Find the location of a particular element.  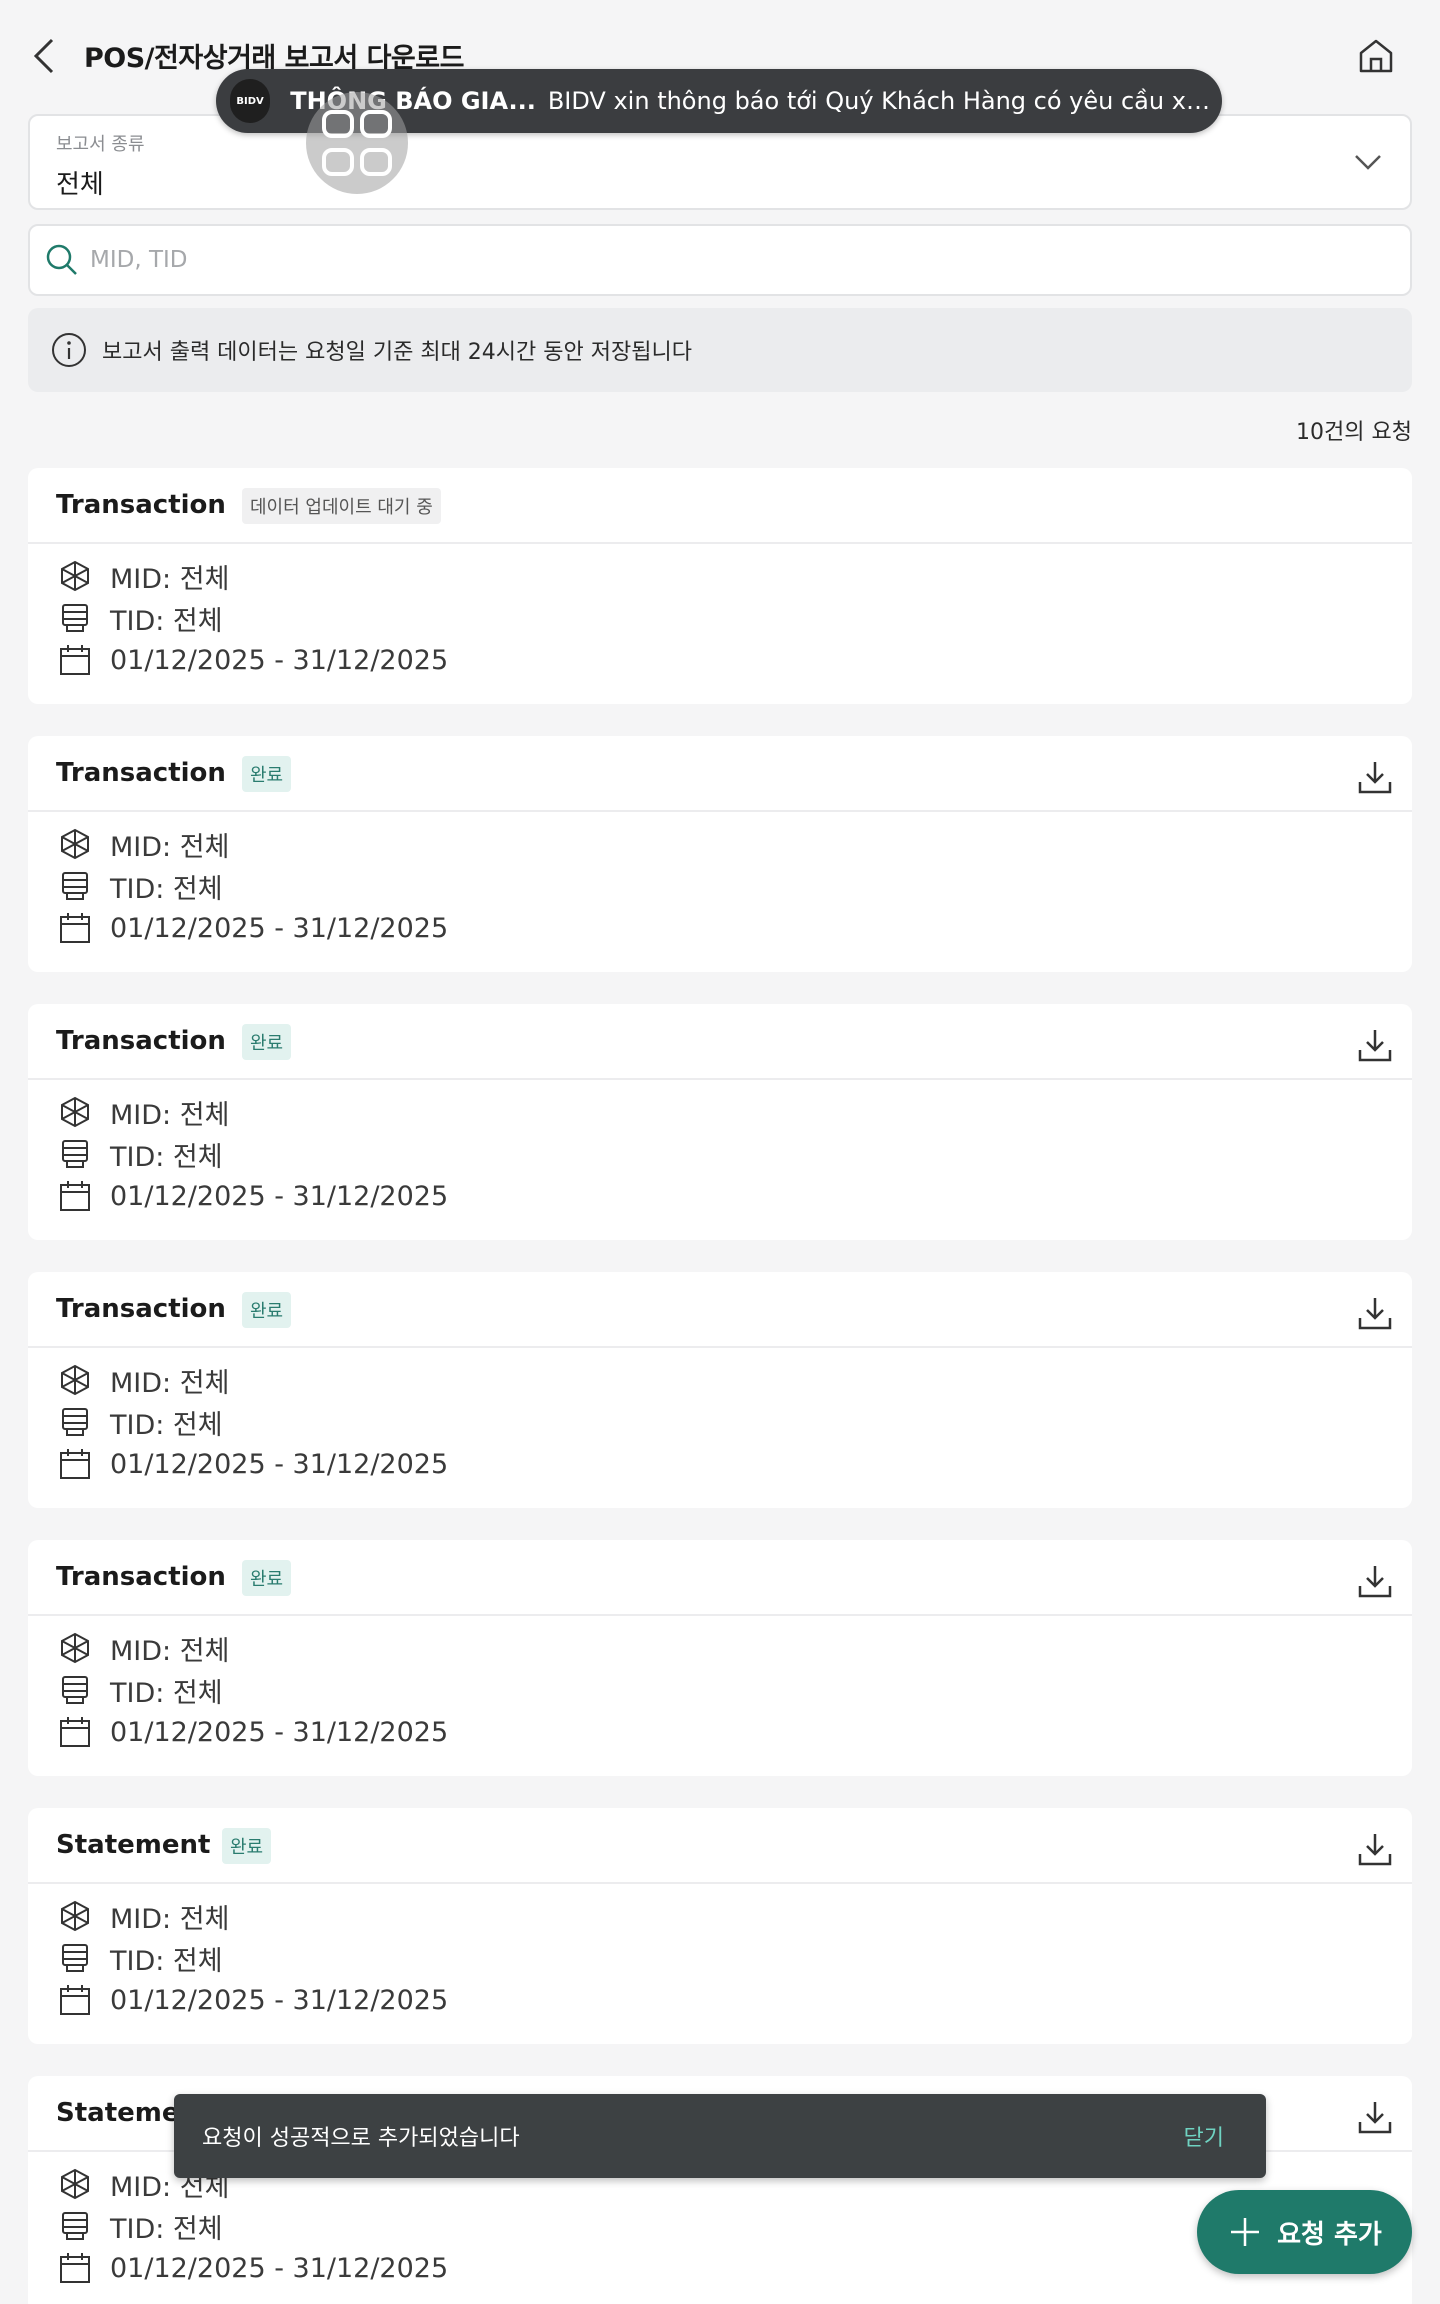

card-header: Transaction 데이터 업데이트 대기 중 is located at coordinates (720, 506).